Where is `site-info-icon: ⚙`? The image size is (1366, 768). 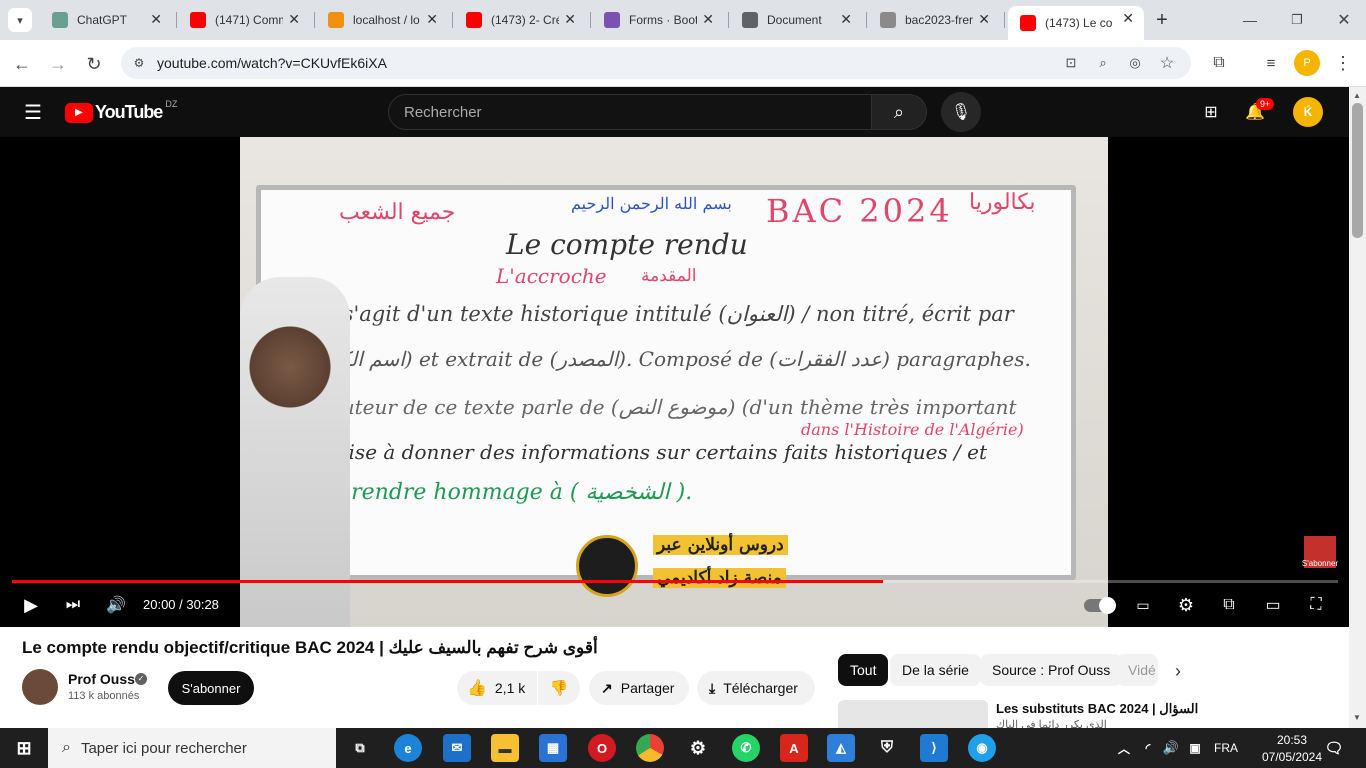
site-info-icon: ⚙ is located at coordinates (139, 63).